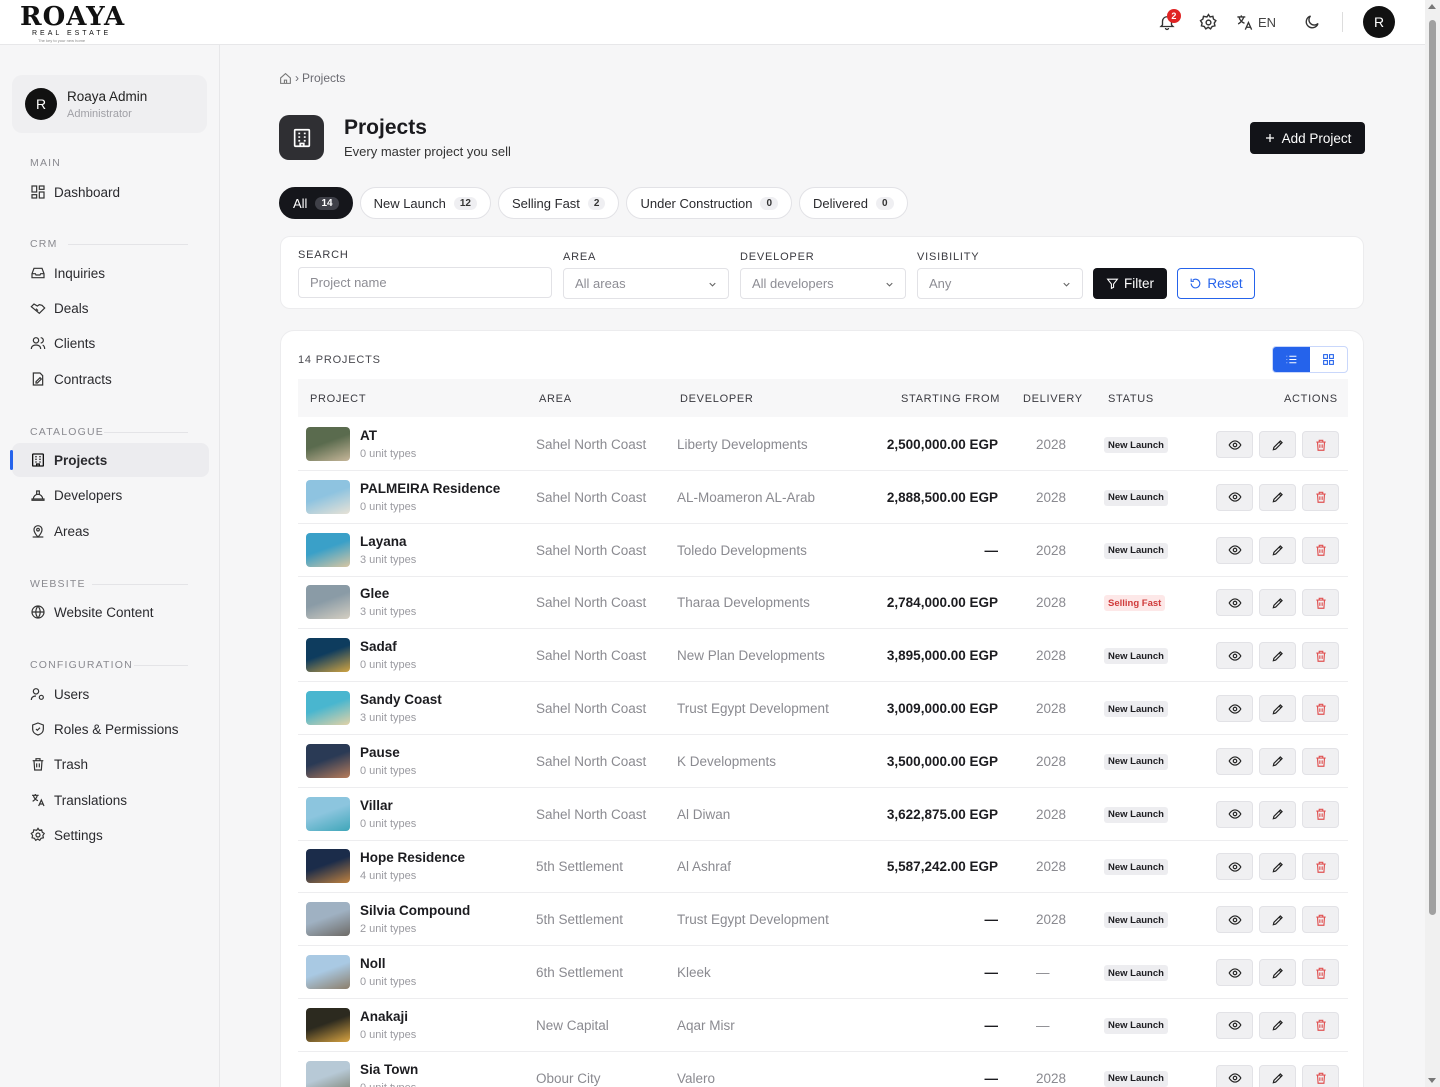 Image resolution: width=1440 pixels, height=1087 pixels. I want to click on project-name: Villar, so click(376, 805).